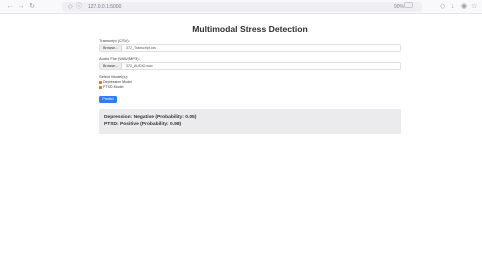 The image size is (482, 264). I want to click on forward-icon: →, so click(21, 7).